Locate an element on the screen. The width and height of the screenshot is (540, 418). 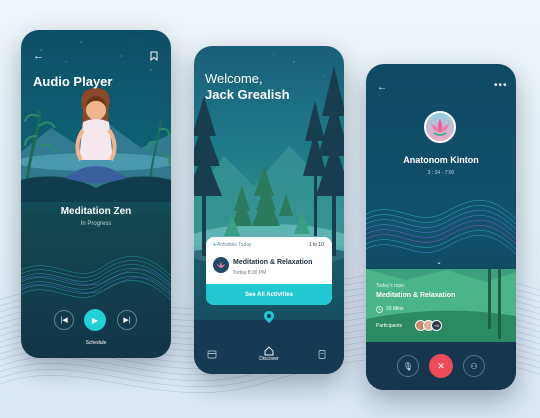
bookmark-icon is located at coordinates (154, 56).